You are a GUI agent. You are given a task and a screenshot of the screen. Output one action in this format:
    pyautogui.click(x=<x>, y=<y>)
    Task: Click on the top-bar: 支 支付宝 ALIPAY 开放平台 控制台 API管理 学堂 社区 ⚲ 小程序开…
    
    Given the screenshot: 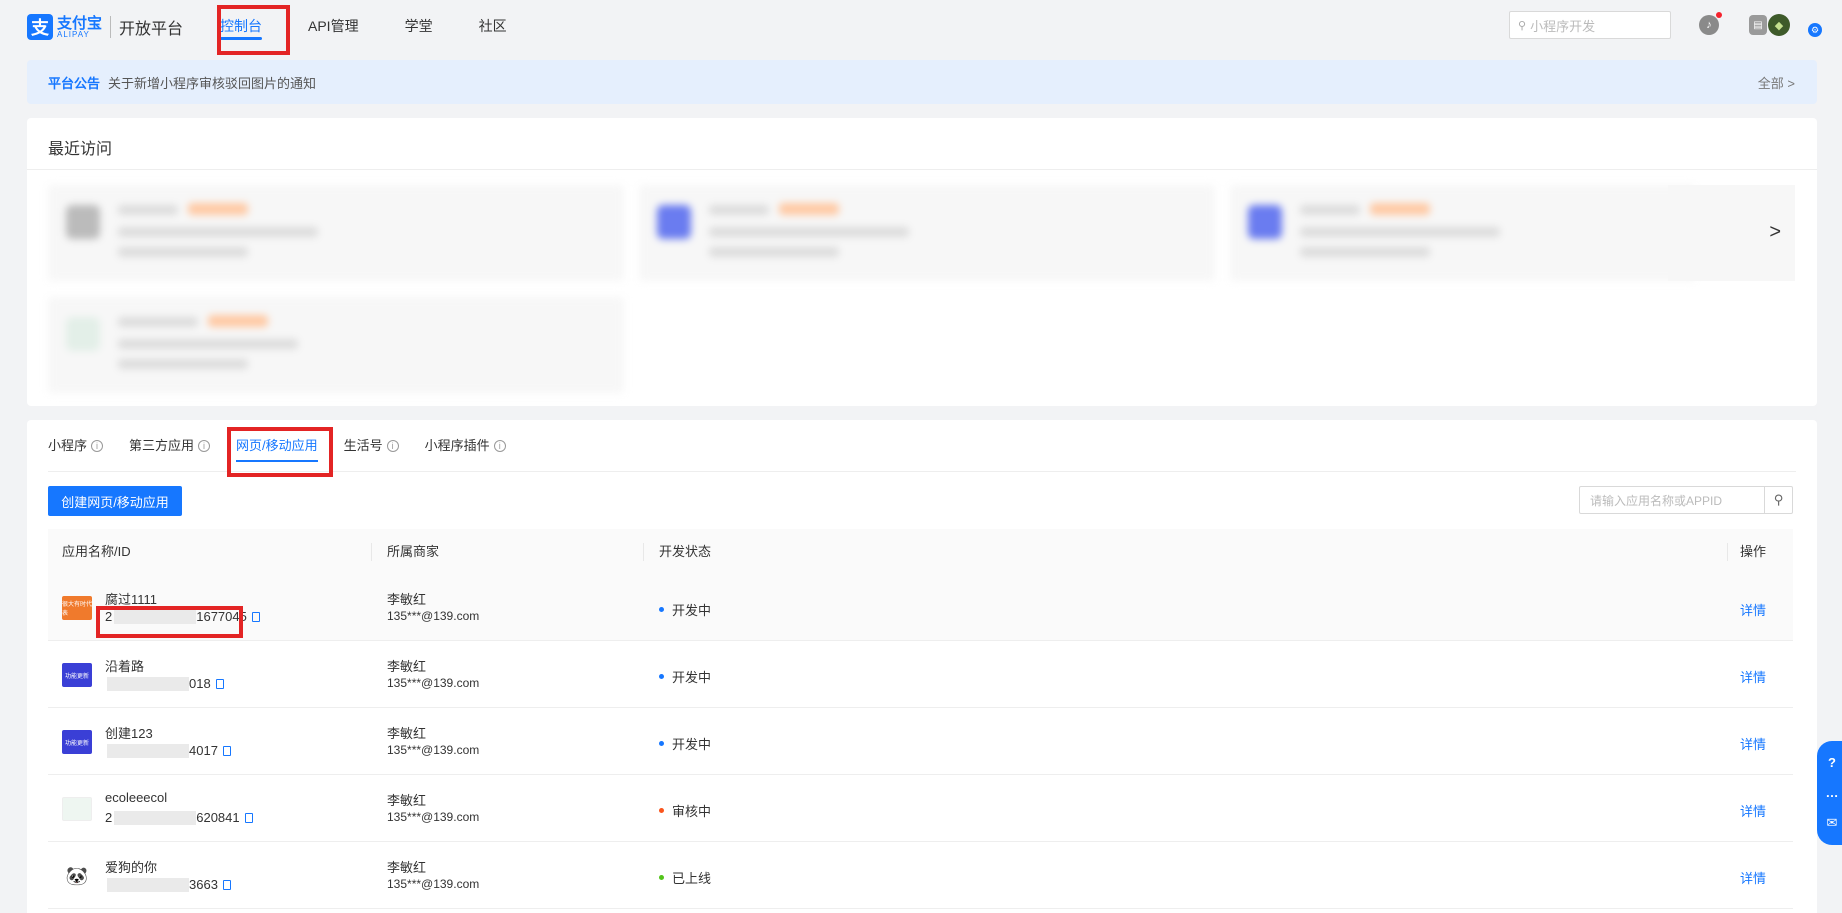 What is the action you would take?
    pyautogui.click(x=921, y=27)
    